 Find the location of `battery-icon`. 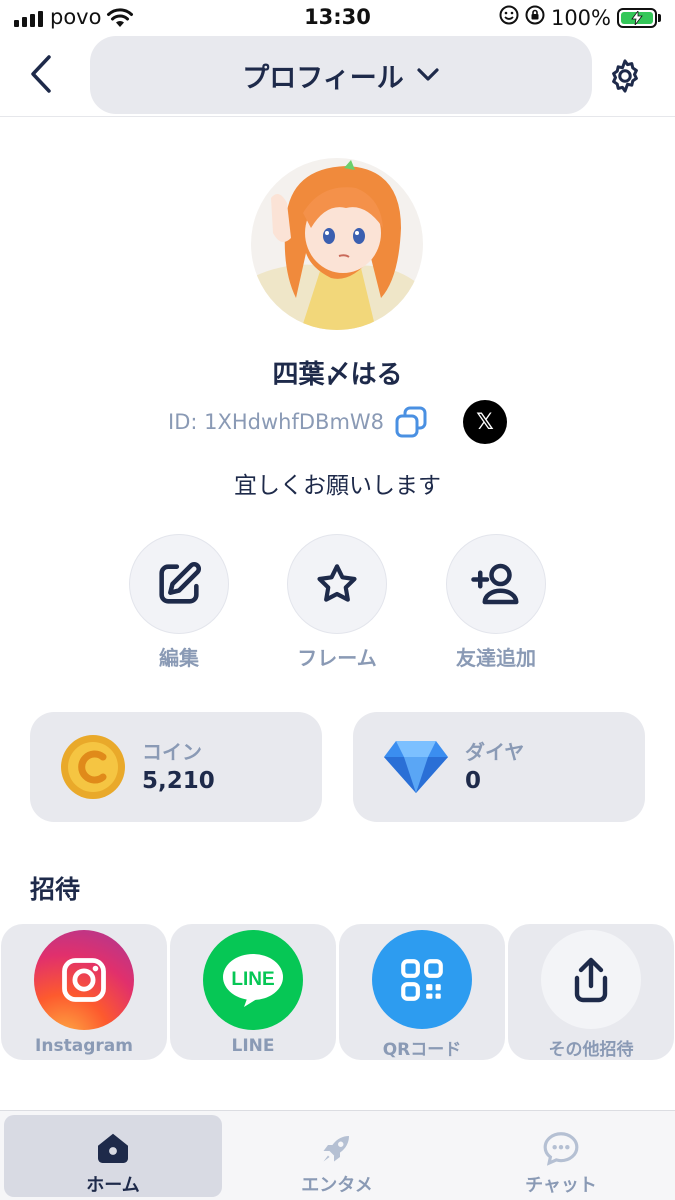

battery-icon is located at coordinates (637, 17).